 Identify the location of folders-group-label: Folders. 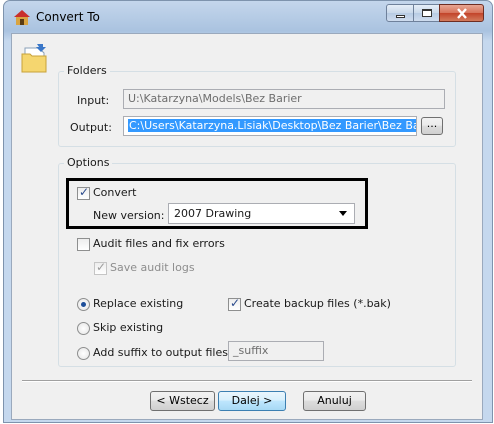
(87, 70).